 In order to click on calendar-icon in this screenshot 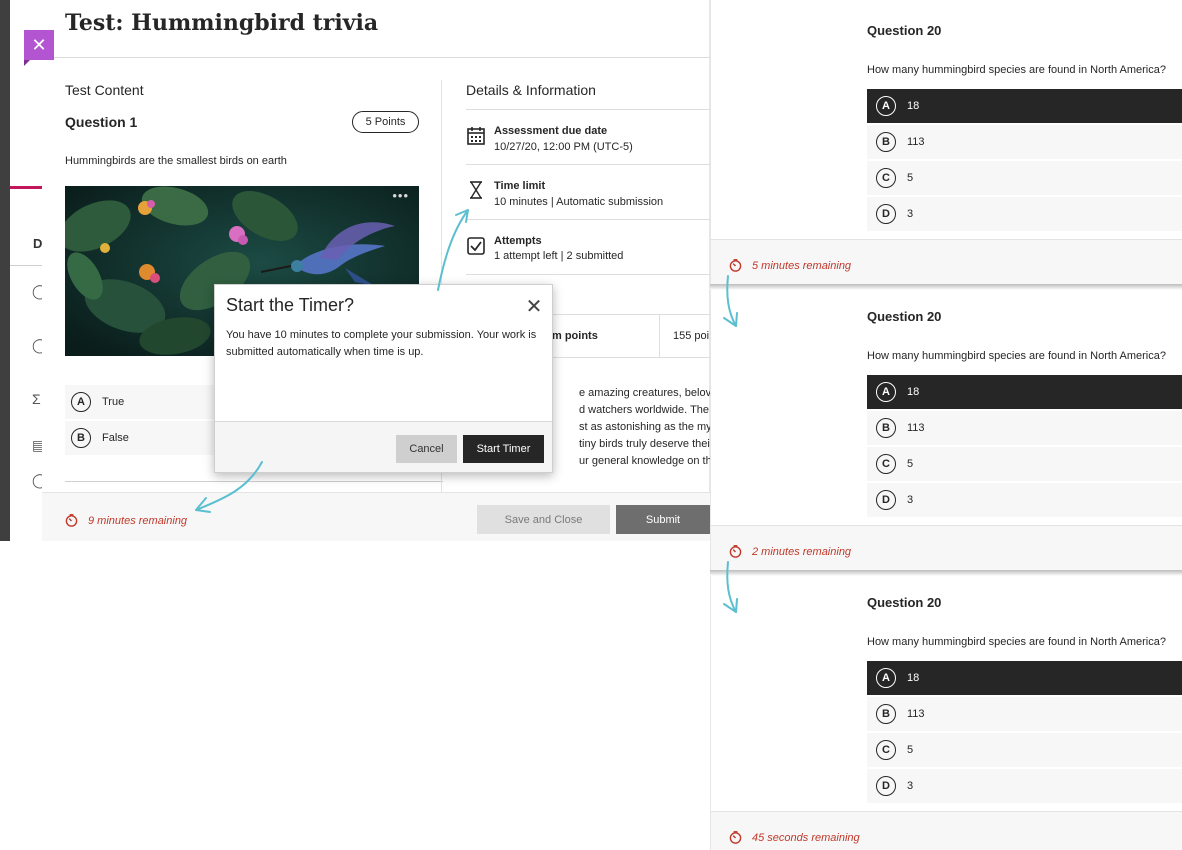, I will do `click(476, 136)`.